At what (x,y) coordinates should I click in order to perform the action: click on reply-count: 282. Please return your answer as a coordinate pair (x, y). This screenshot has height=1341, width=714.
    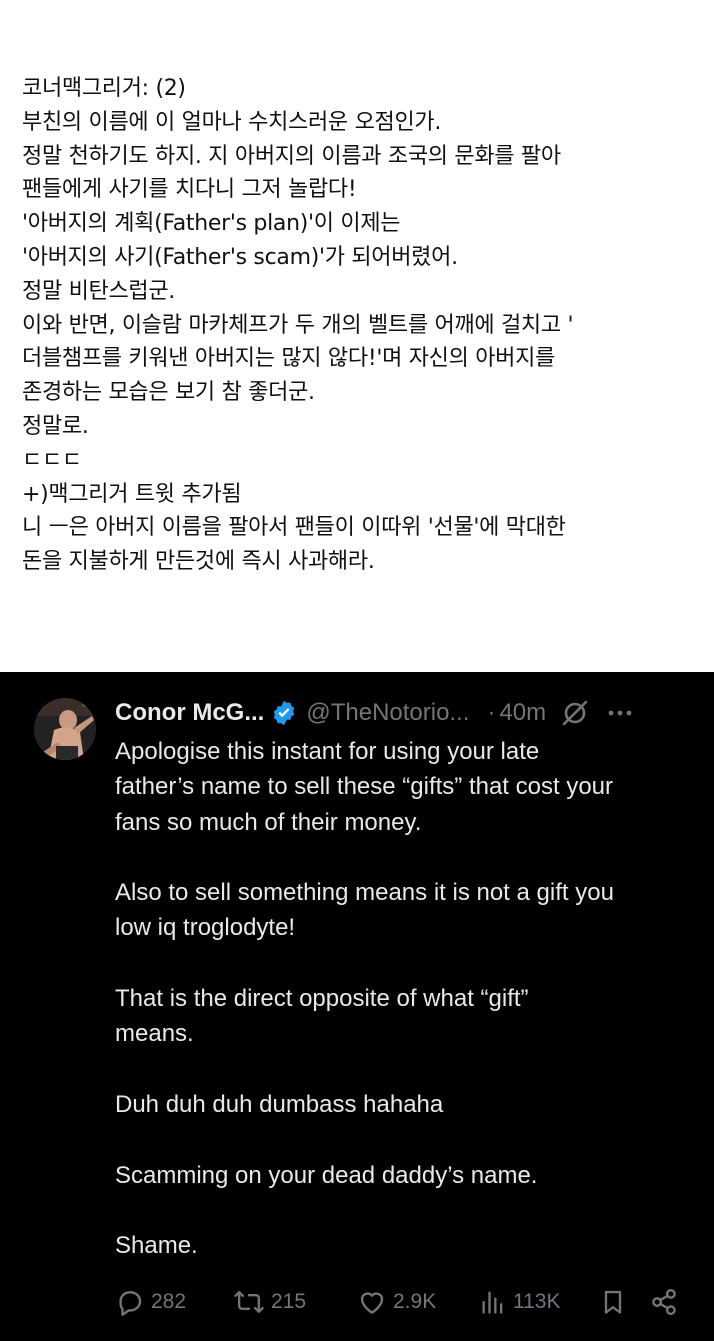
    Looking at the image, I should click on (169, 1301).